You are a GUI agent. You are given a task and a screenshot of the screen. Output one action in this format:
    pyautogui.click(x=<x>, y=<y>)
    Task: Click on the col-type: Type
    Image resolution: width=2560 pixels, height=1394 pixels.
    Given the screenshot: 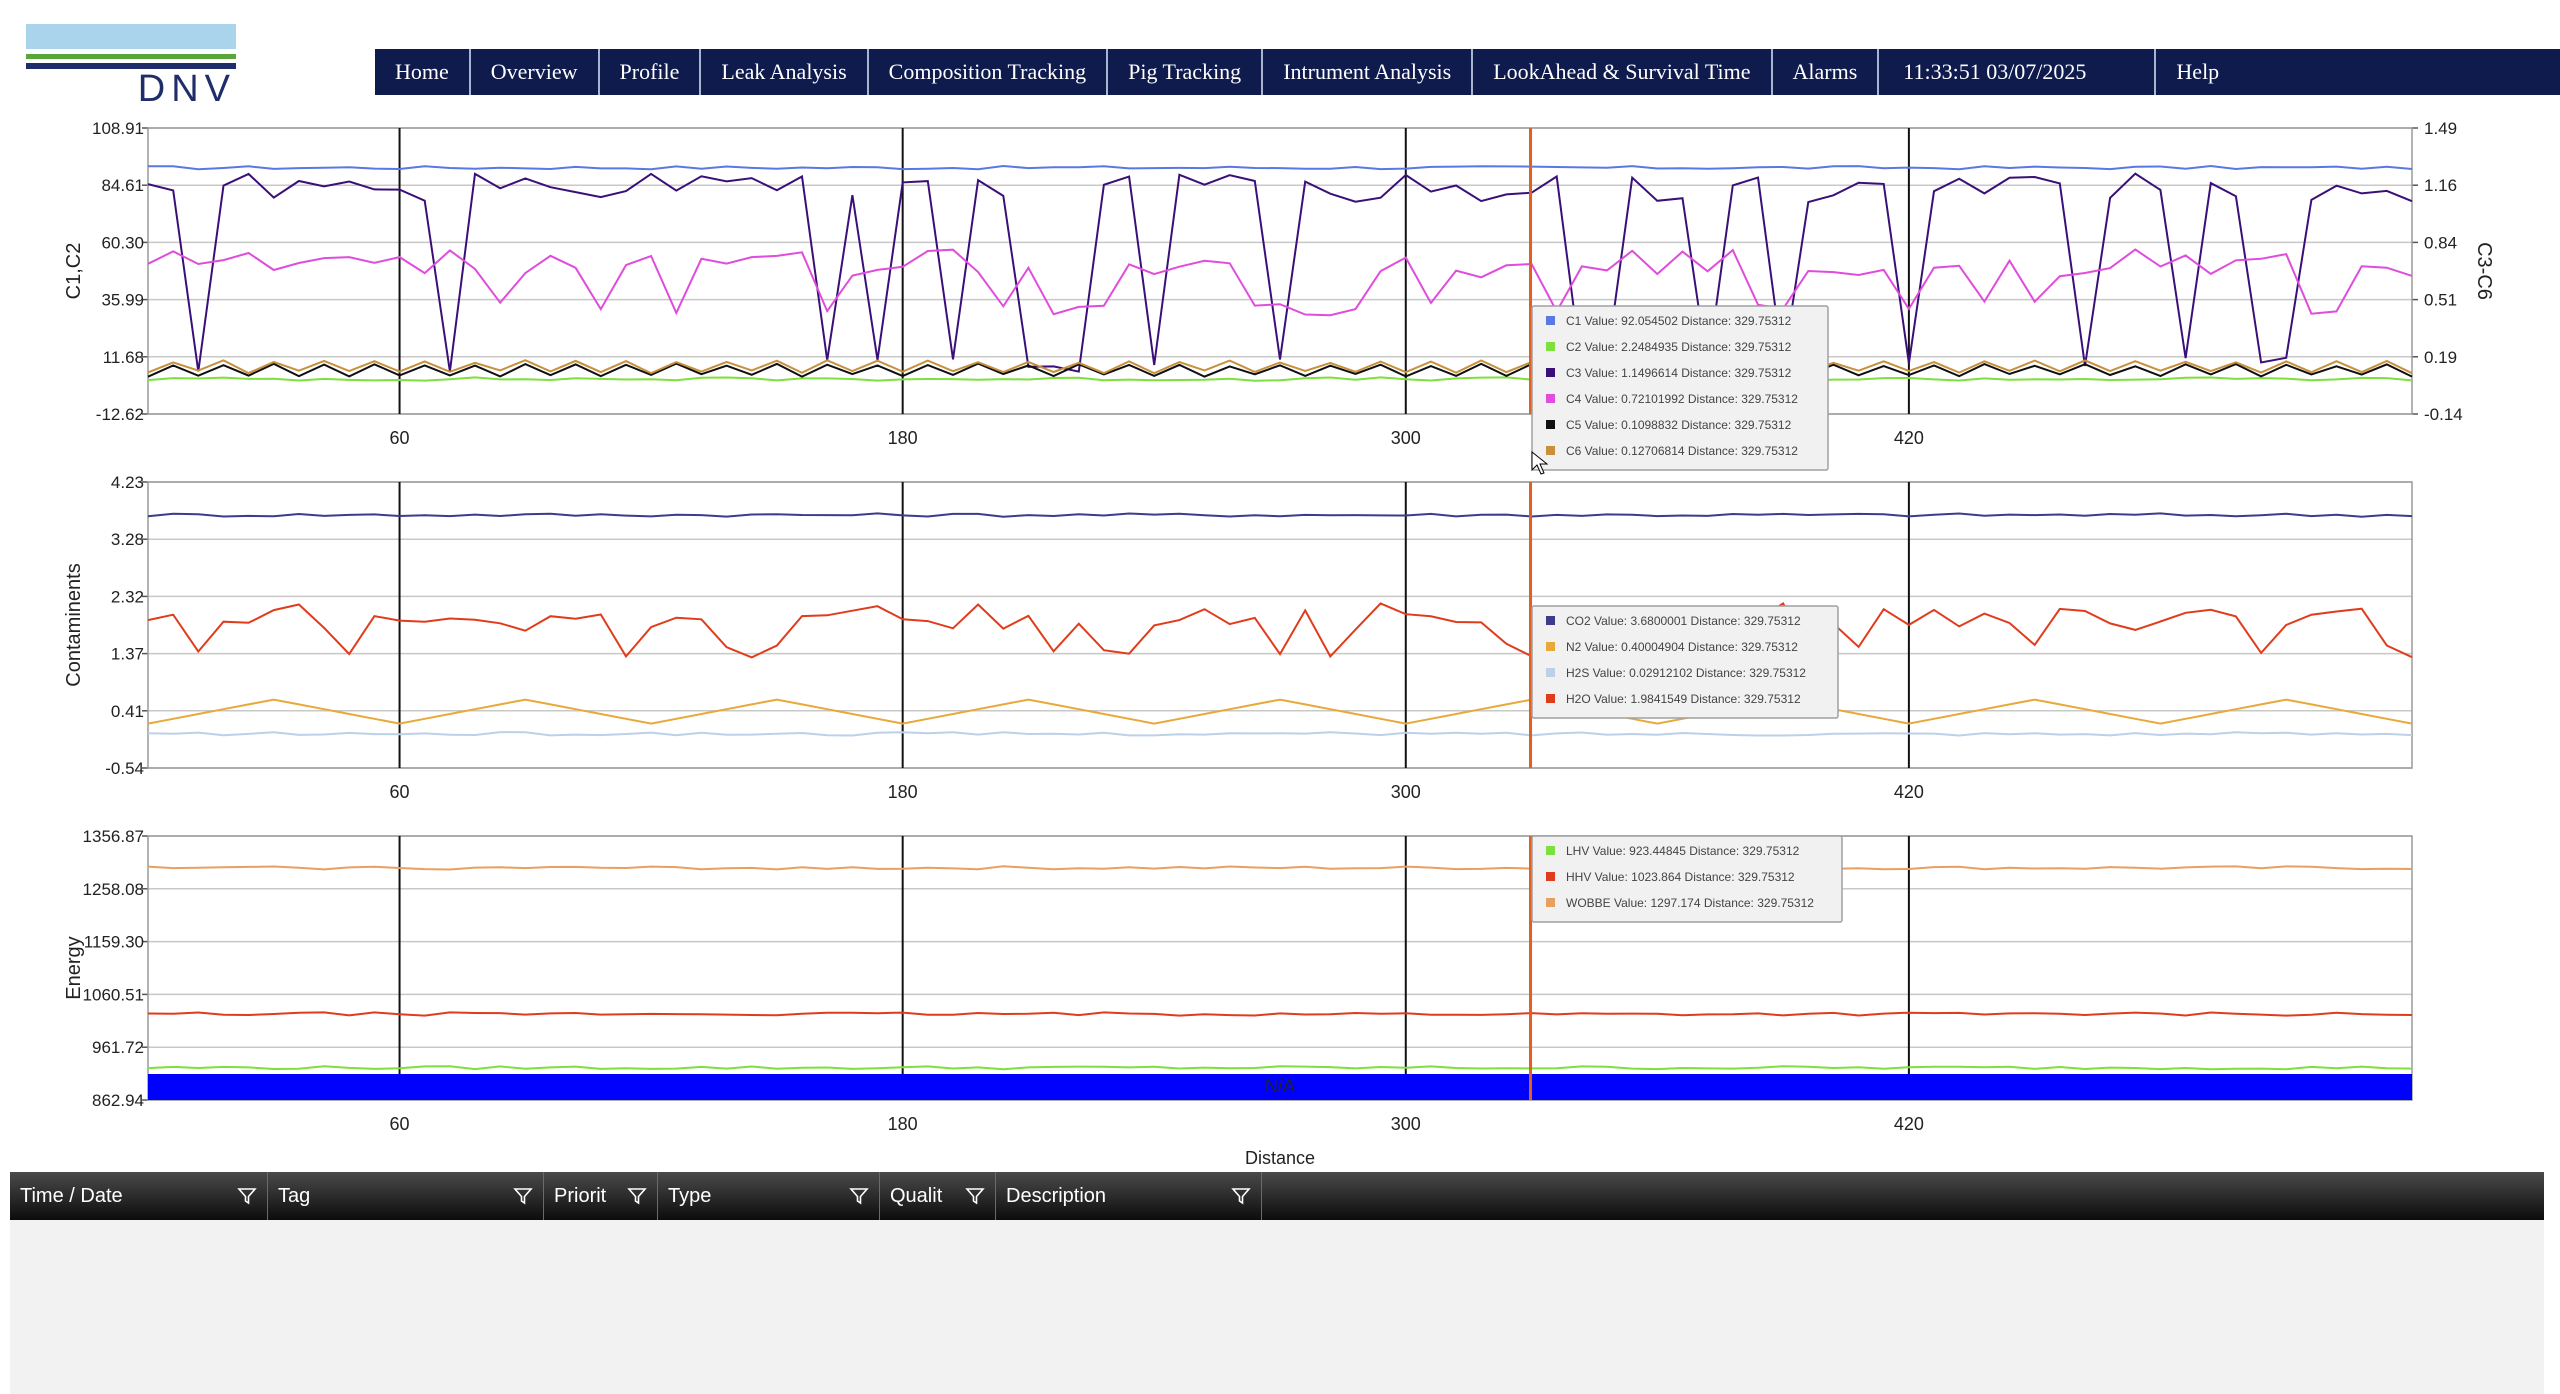 What is the action you would take?
    pyautogui.click(x=769, y=1196)
    